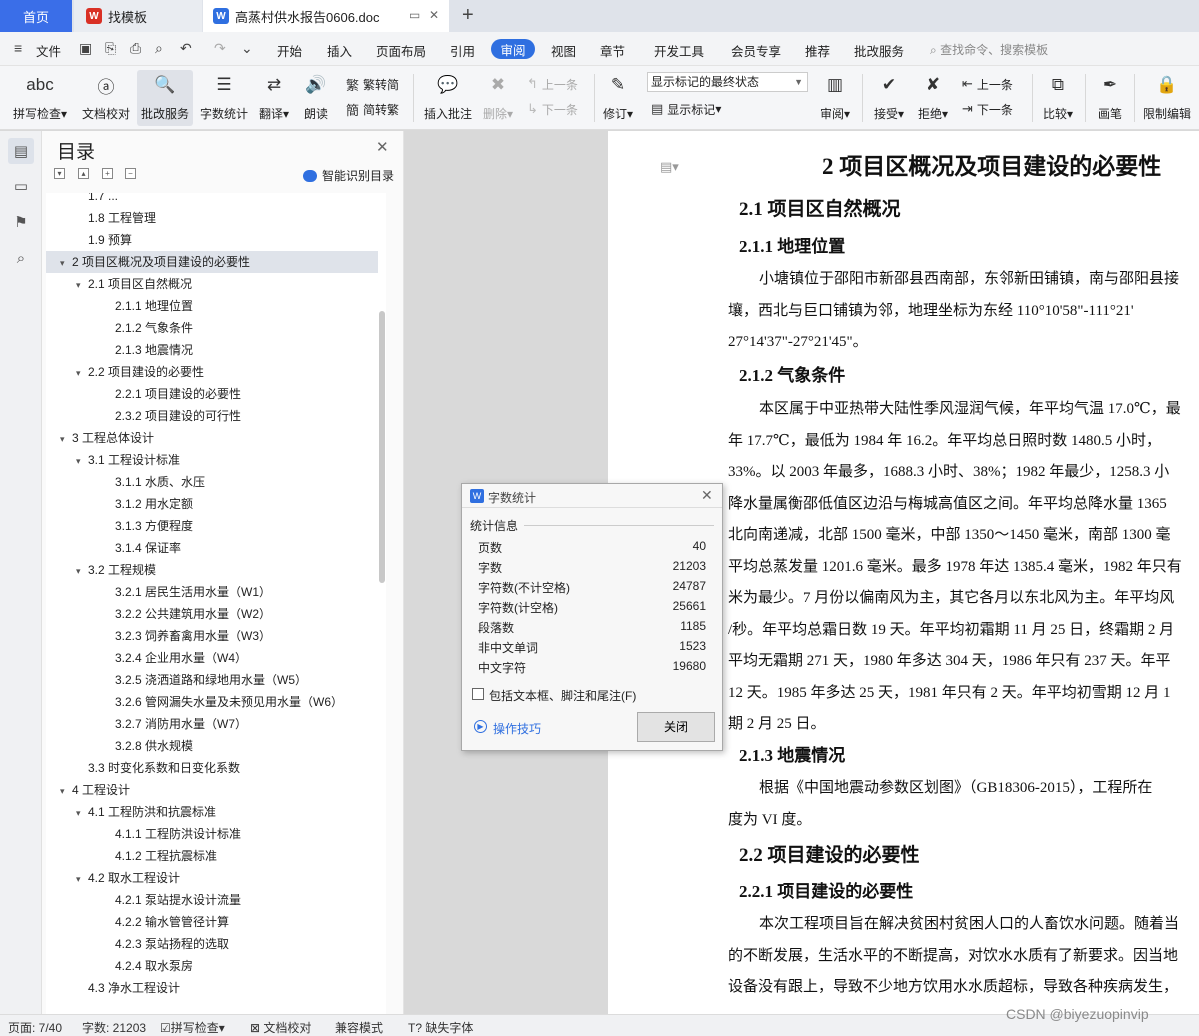 This screenshot has width=1199, height=1036. Describe the element at coordinates (339, 50) in the screenshot. I see `menu-insert: 插入` at that location.